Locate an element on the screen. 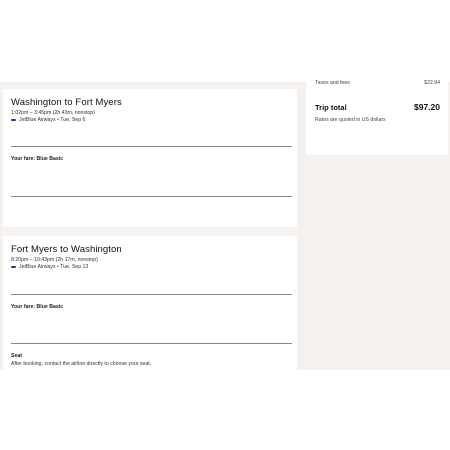 Image resolution: width=450 pixels, height=450 pixels. trip-total-row: Trip total $97.20 is located at coordinates (377, 107).